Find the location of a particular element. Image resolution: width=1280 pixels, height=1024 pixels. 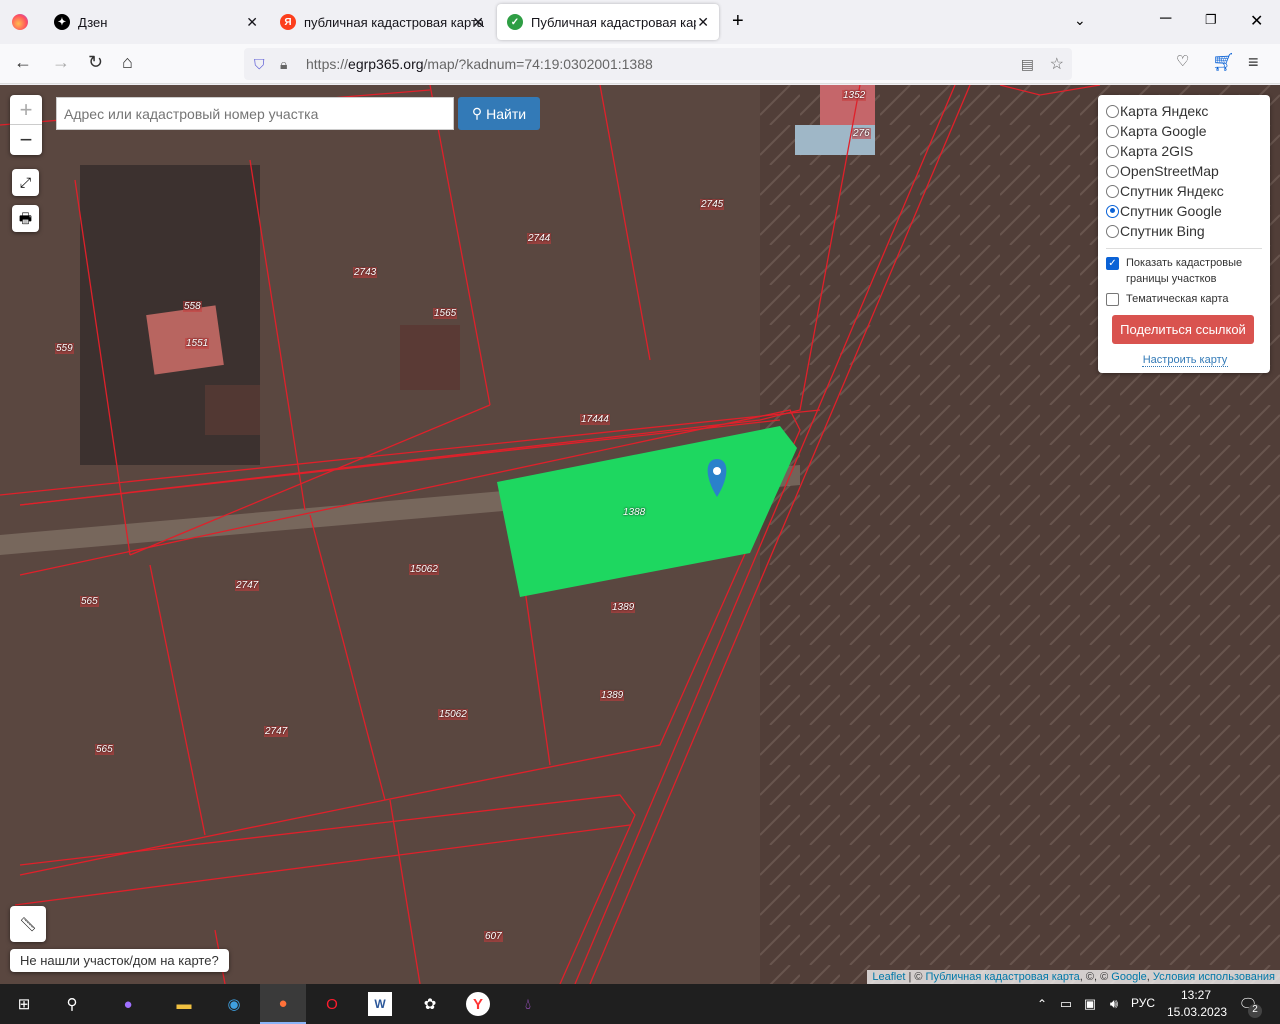

zoom-in-button: + is located at coordinates (26, 110).